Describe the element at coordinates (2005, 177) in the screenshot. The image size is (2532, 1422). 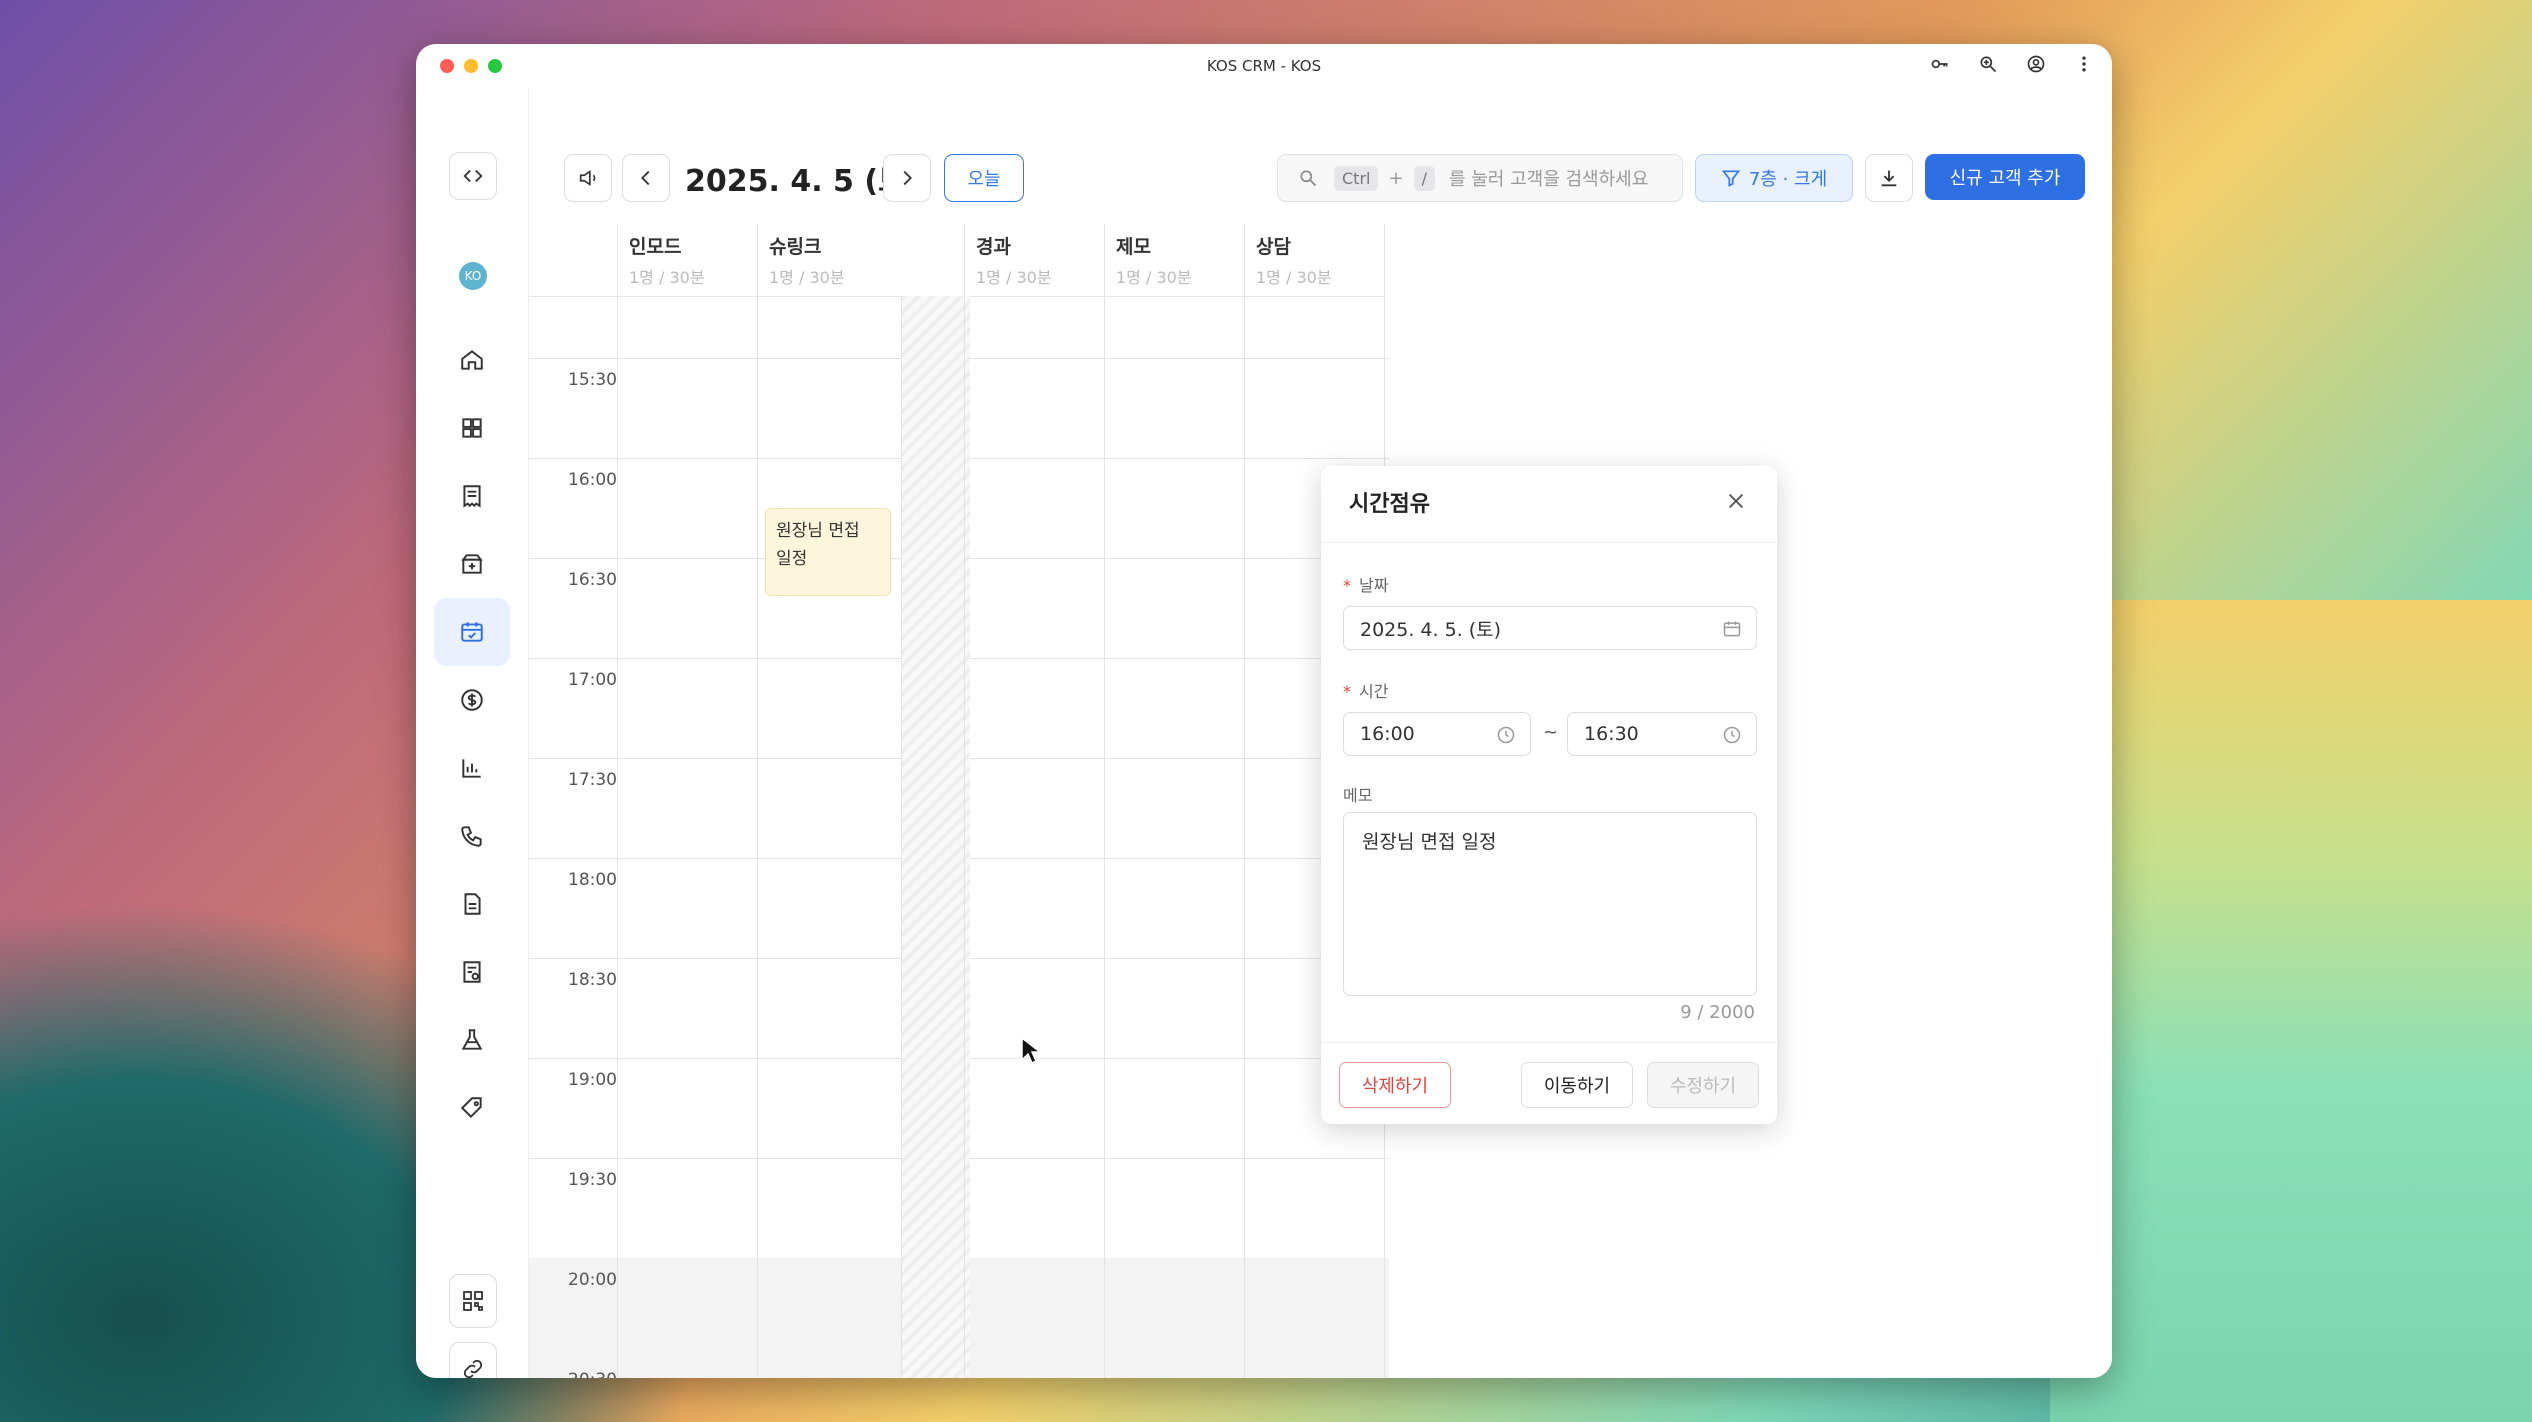
I see `new-customer-button: 신규 고객 추가` at that location.